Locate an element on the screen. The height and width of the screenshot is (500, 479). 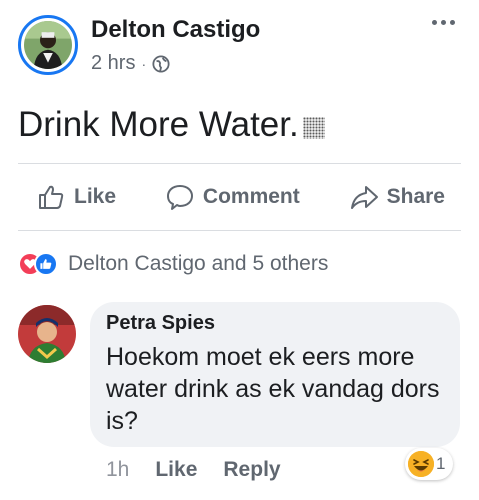
comment-author: Petra Spies is located at coordinates (275, 323).